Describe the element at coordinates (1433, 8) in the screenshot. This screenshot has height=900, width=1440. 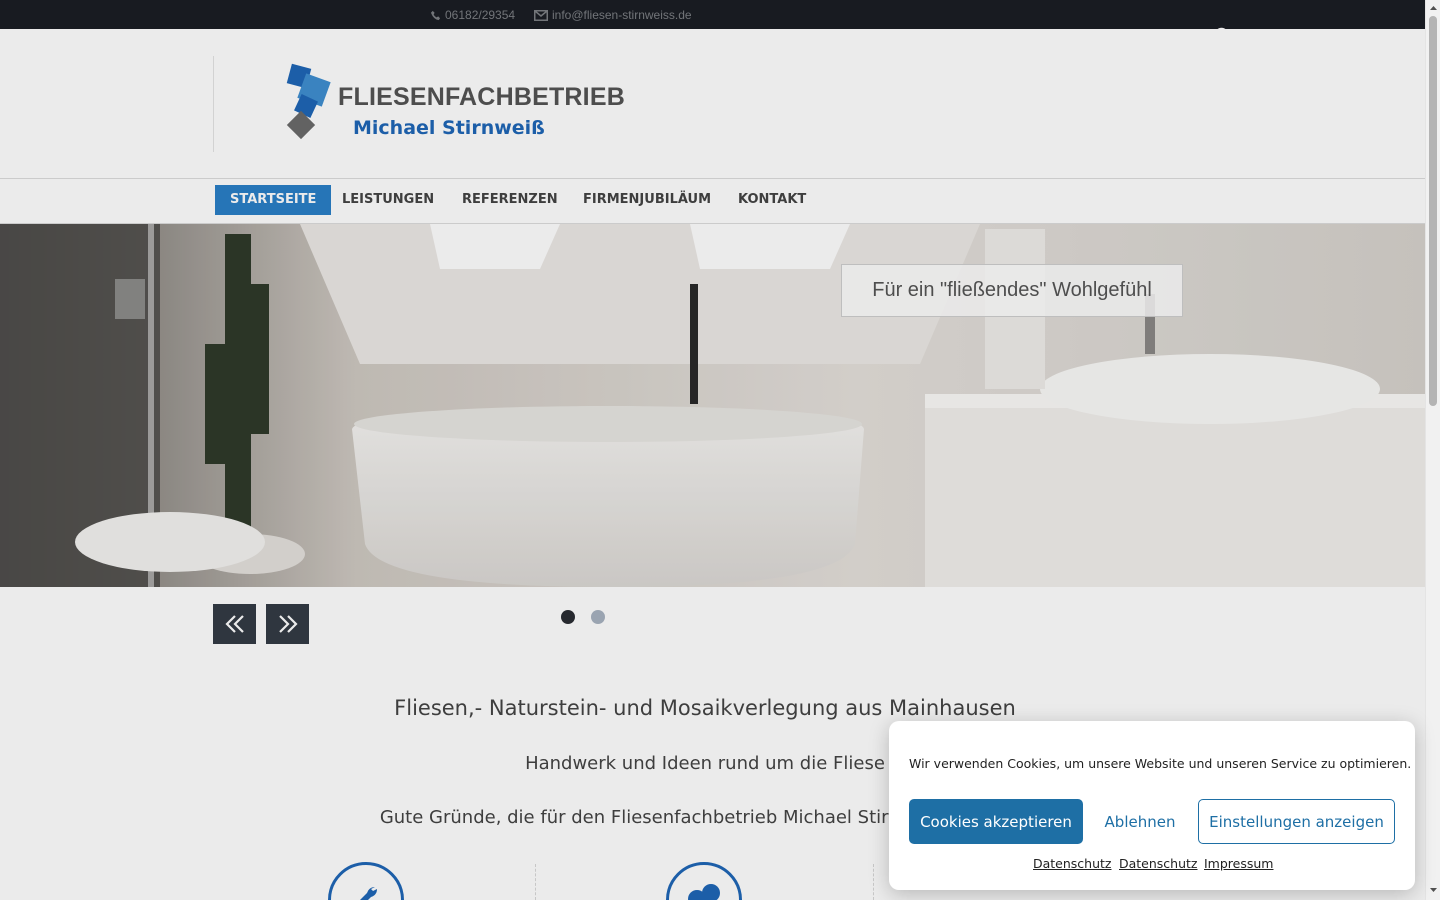
I see `scroll-up-arrow-icon` at that location.